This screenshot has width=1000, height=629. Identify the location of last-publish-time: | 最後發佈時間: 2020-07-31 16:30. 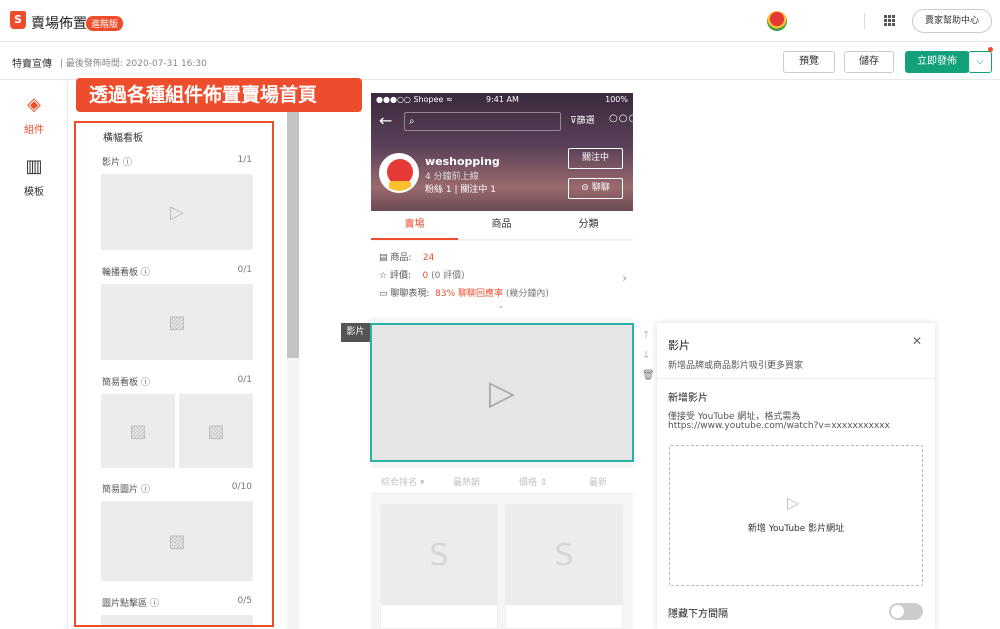
(133, 64).